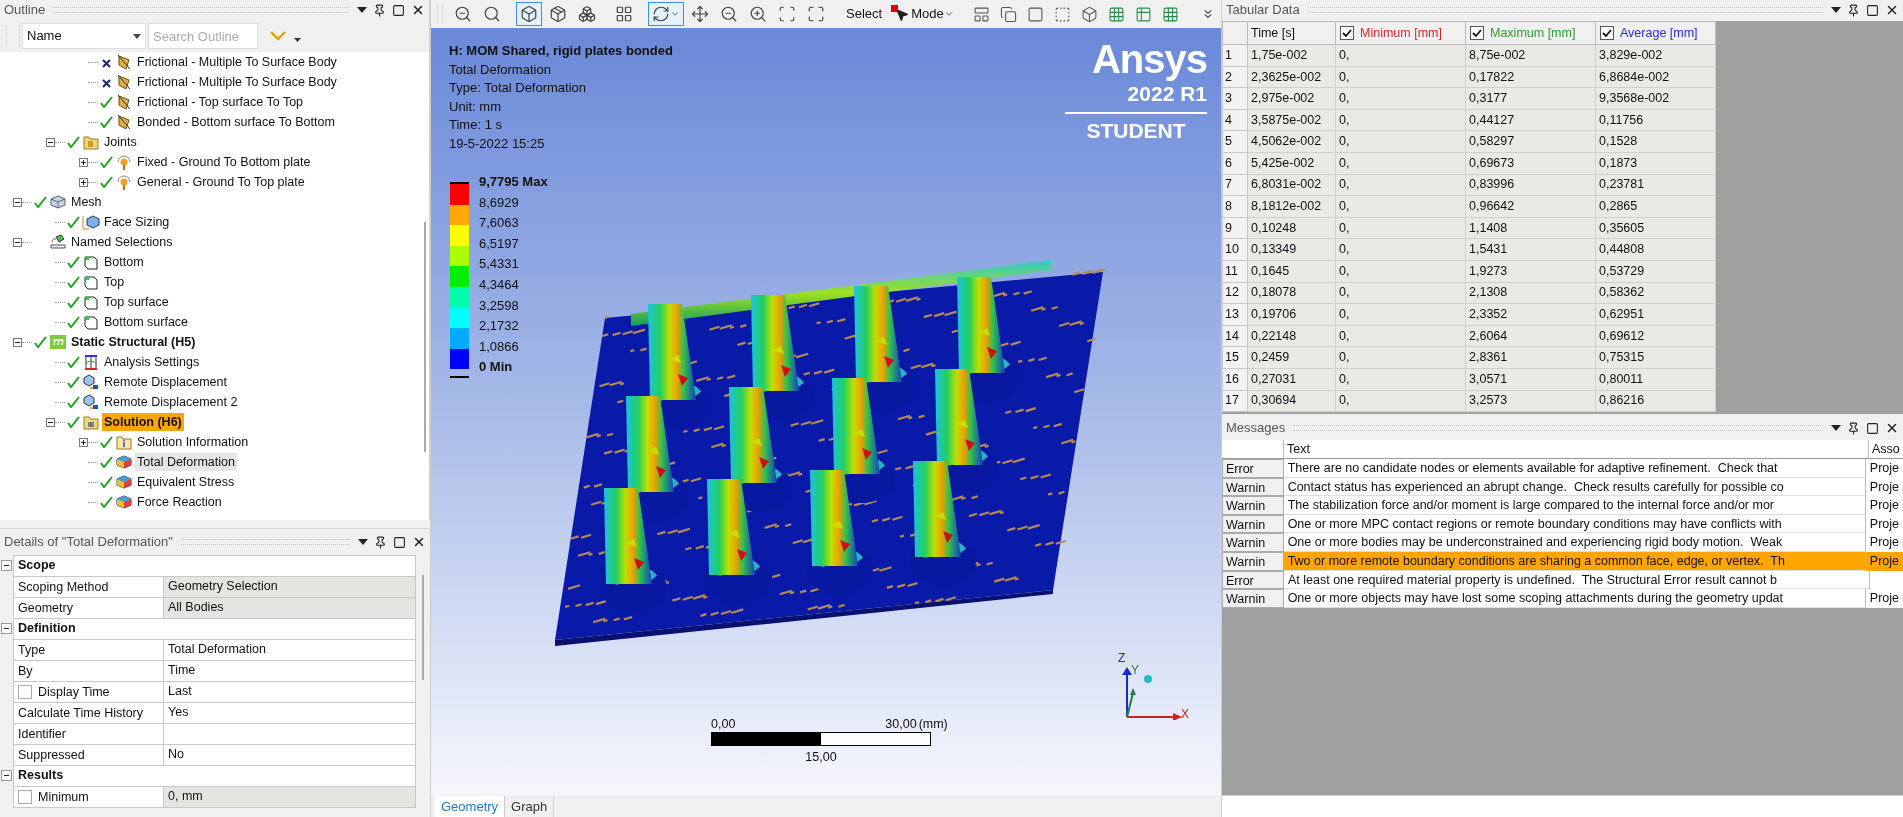 Image resolution: width=1903 pixels, height=817 pixels. What do you see at coordinates (186, 462) in the screenshot?
I see `tree-item: Total Deformation` at bounding box center [186, 462].